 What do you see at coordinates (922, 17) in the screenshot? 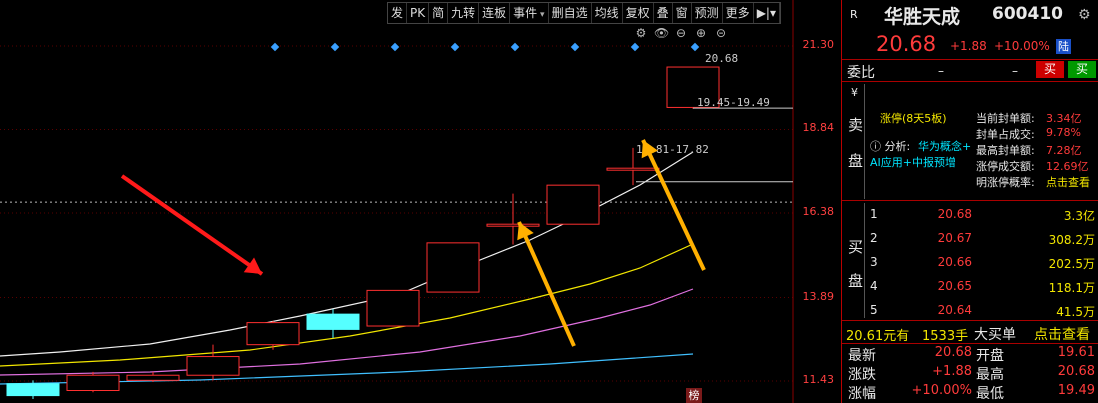
I see `stock-name: 华胜天成` at bounding box center [922, 17].